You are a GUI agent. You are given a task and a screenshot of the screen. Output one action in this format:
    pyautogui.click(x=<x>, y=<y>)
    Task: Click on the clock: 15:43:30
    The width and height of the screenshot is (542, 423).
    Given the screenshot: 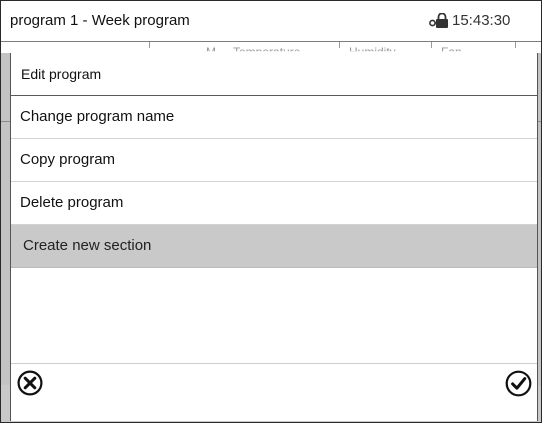 What is the action you would take?
    pyautogui.click(x=481, y=20)
    